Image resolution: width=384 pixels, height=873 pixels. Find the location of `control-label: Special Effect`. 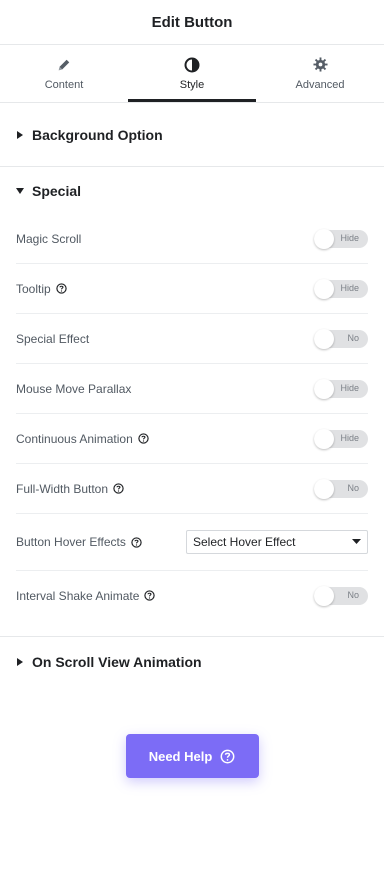

control-label: Special Effect is located at coordinates (52, 339).